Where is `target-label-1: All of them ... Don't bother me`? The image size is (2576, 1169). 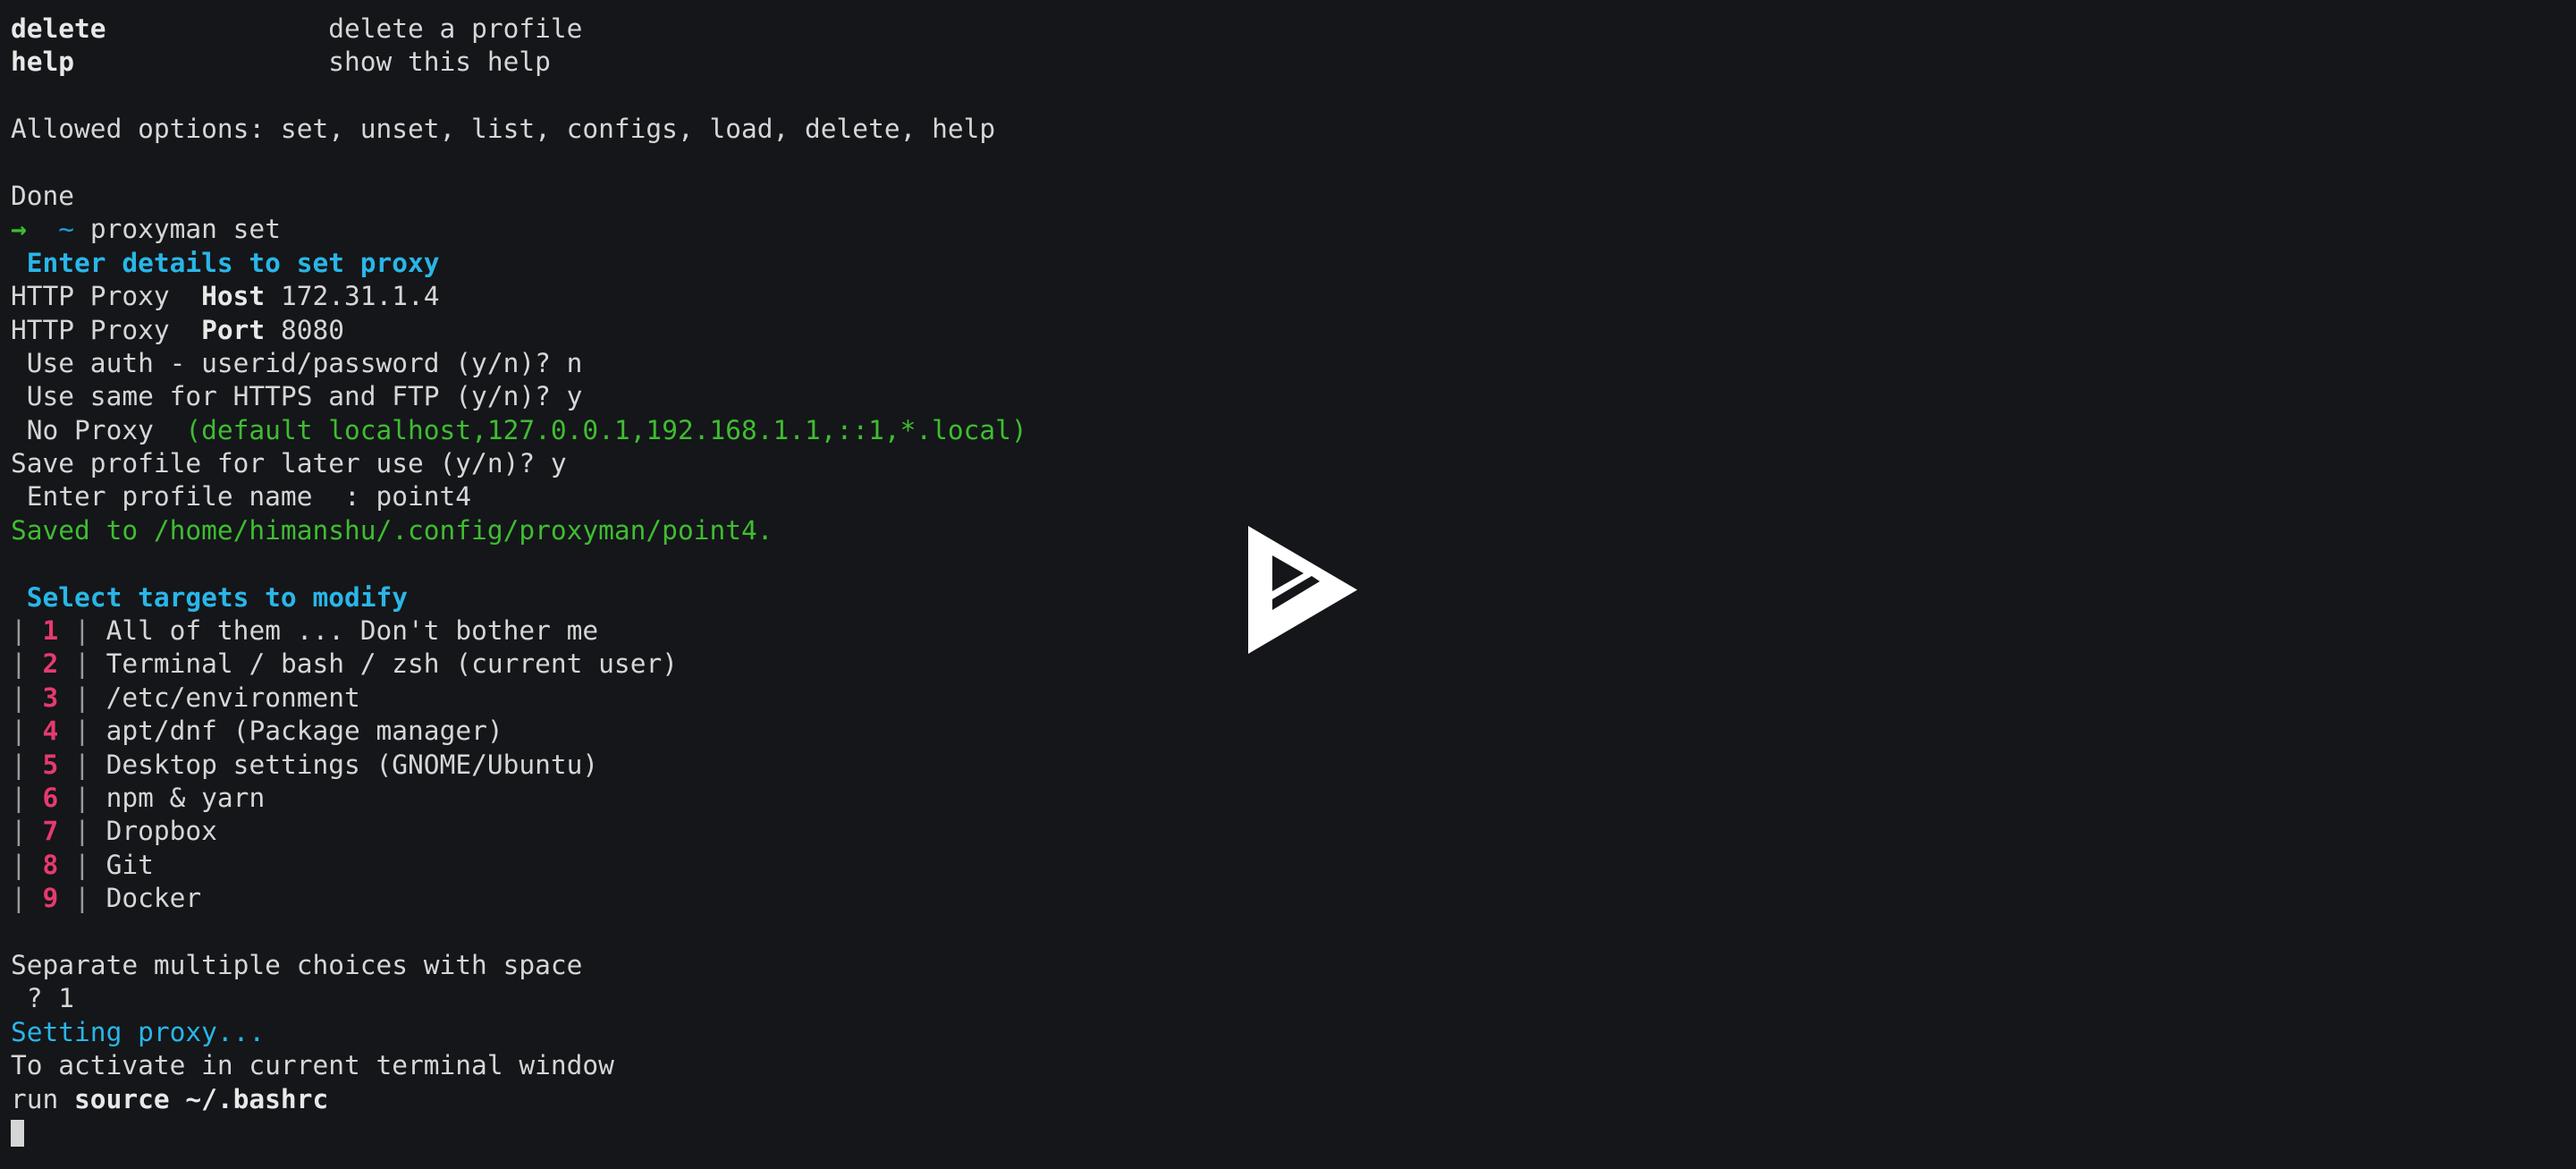
target-label-1: All of them ... Don't bother me is located at coordinates (352, 631).